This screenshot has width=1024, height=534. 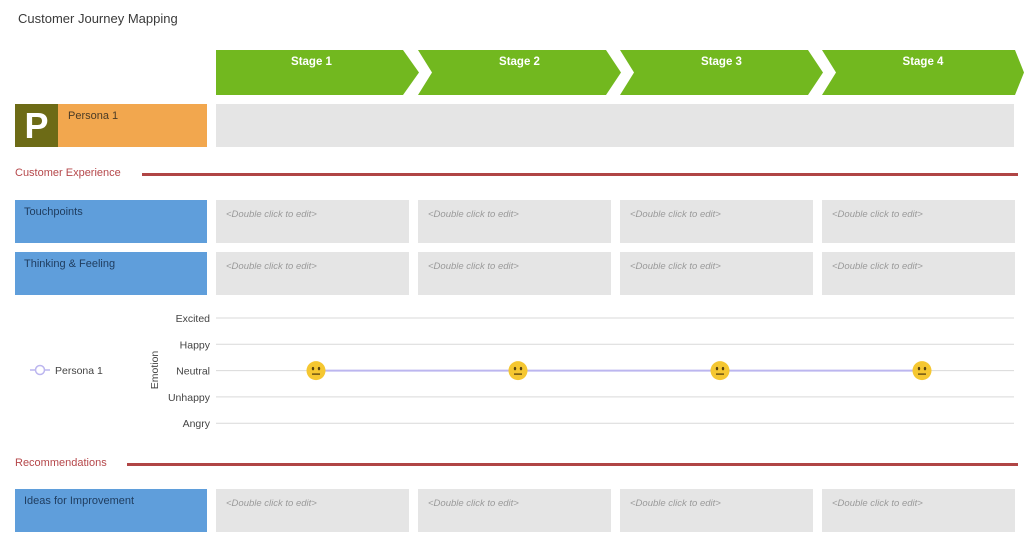 What do you see at coordinates (61, 463) in the screenshot?
I see `section-label: Recommendations` at bounding box center [61, 463].